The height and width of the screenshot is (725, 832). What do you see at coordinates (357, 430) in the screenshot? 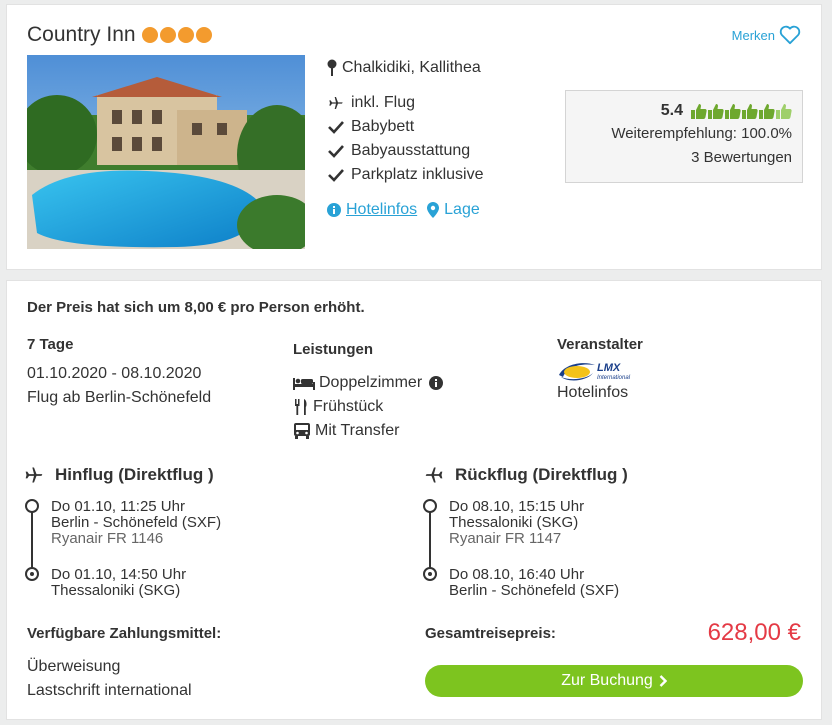
I see `leistung-label: Mit Transfer` at bounding box center [357, 430].